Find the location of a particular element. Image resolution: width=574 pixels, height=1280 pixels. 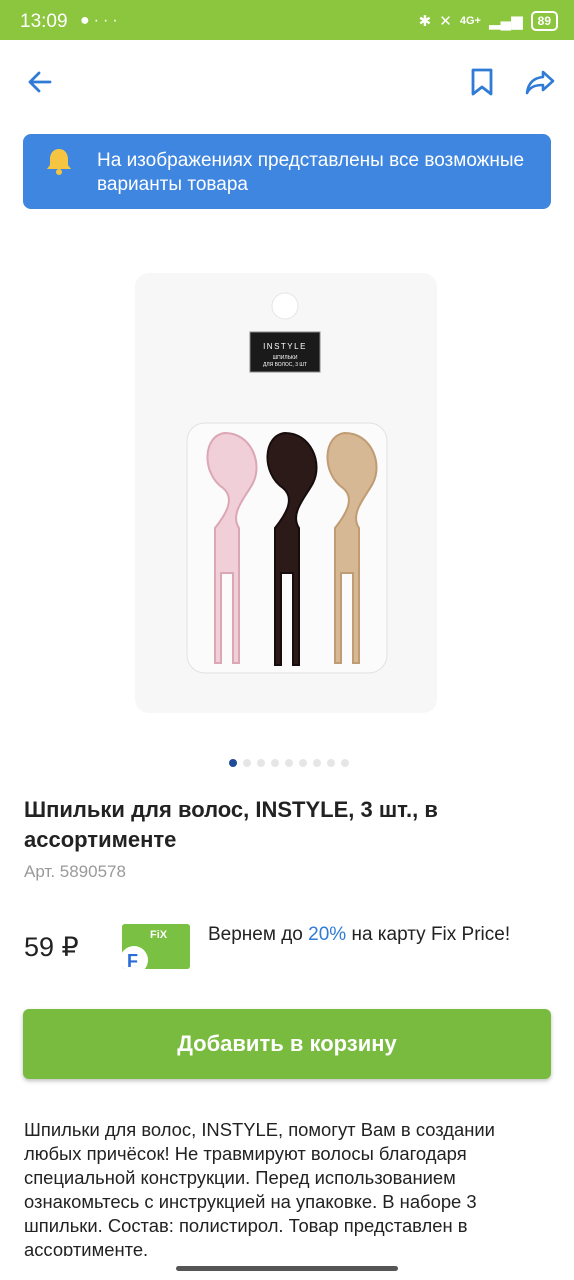

status-time: 13:09 is located at coordinates (44, 21).